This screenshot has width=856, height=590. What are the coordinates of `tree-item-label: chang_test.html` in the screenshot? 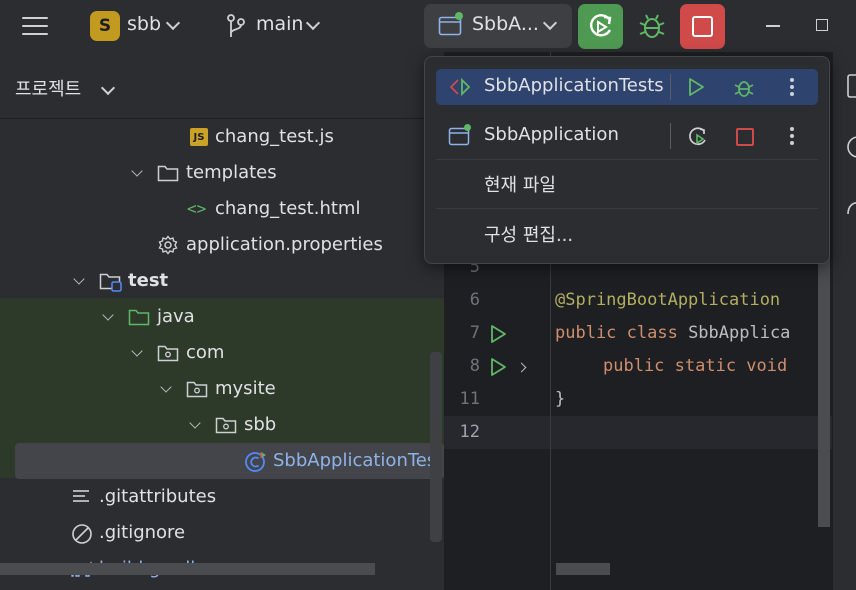 It's located at (288, 208).